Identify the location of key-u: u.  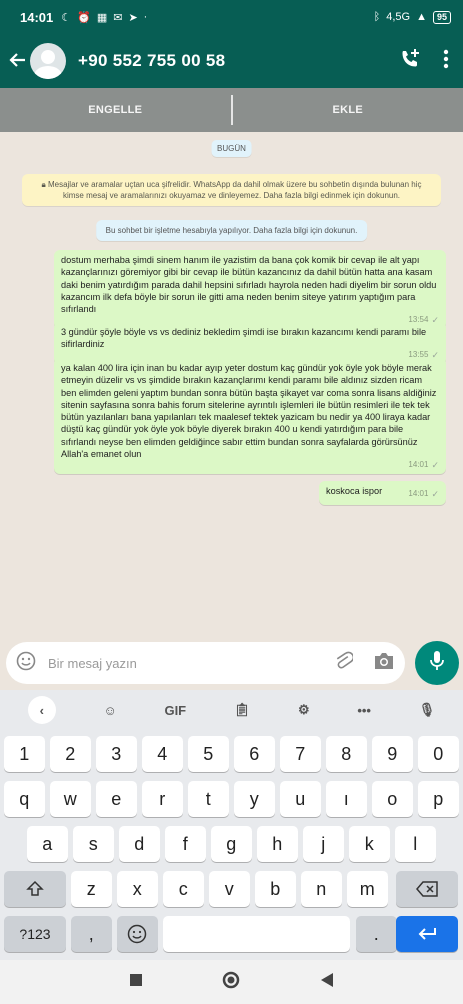
(300, 799).